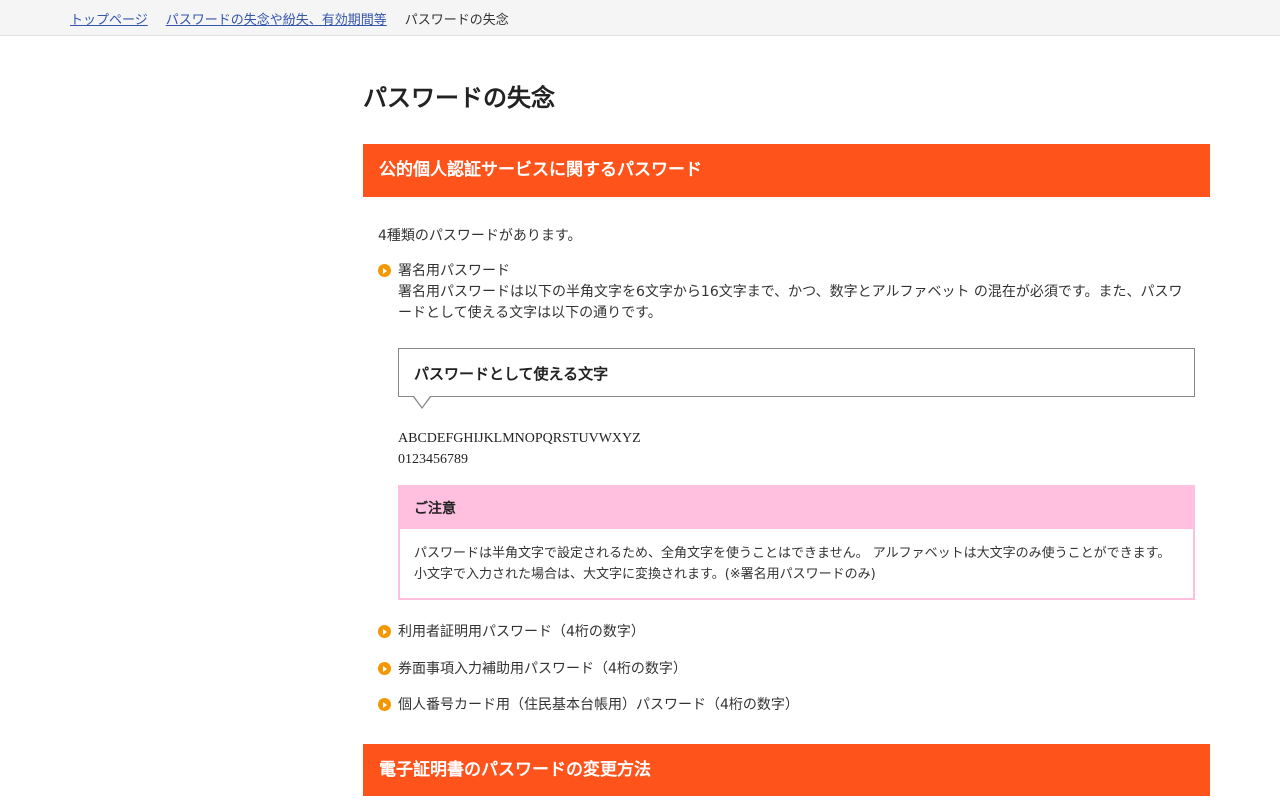 Image resolution: width=1280 pixels, height=800 pixels. What do you see at coordinates (422, 402) in the screenshot?
I see `callout-tail` at bounding box center [422, 402].